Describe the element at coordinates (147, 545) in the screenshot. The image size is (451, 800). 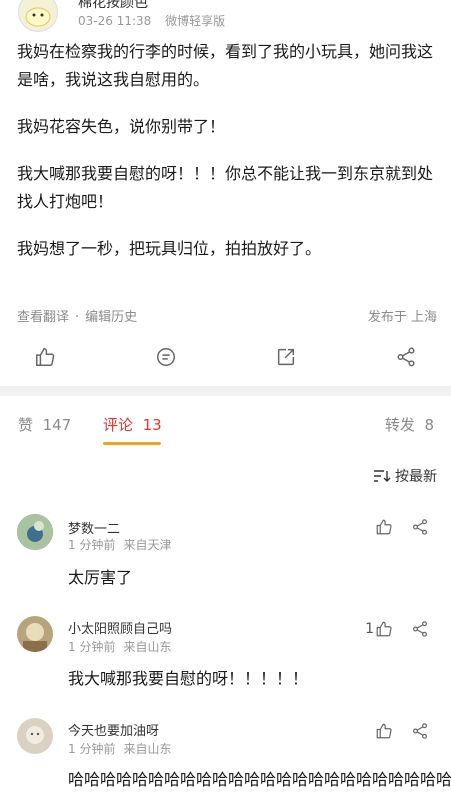
I see `comment-location: 来自天津` at that location.